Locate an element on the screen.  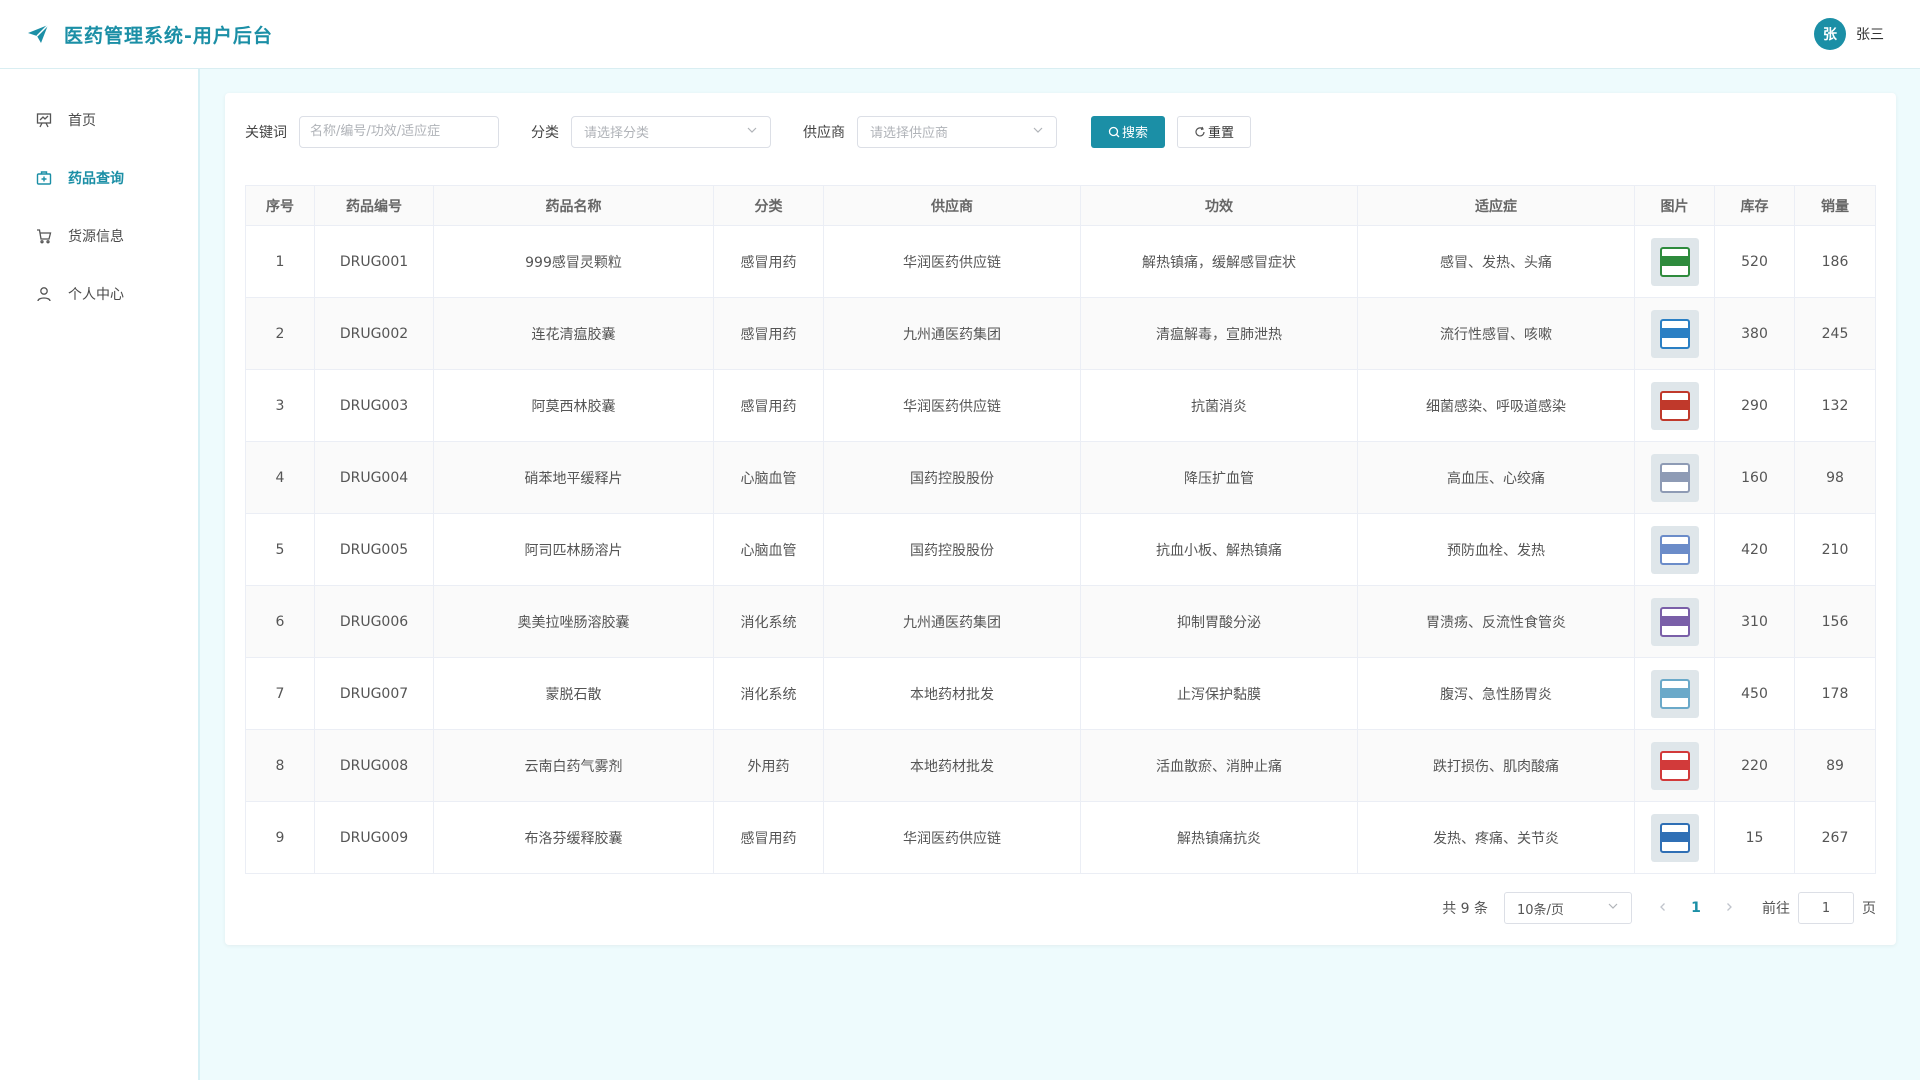
chevron-right-icon is located at coordinates (1729, 907).